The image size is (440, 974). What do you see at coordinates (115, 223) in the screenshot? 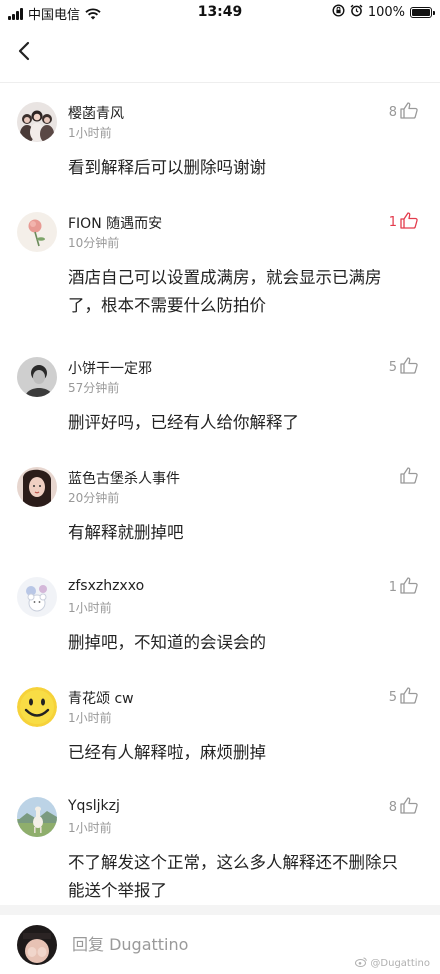
I see `username: FION 随遇而安` at bounding box center [115, 223].